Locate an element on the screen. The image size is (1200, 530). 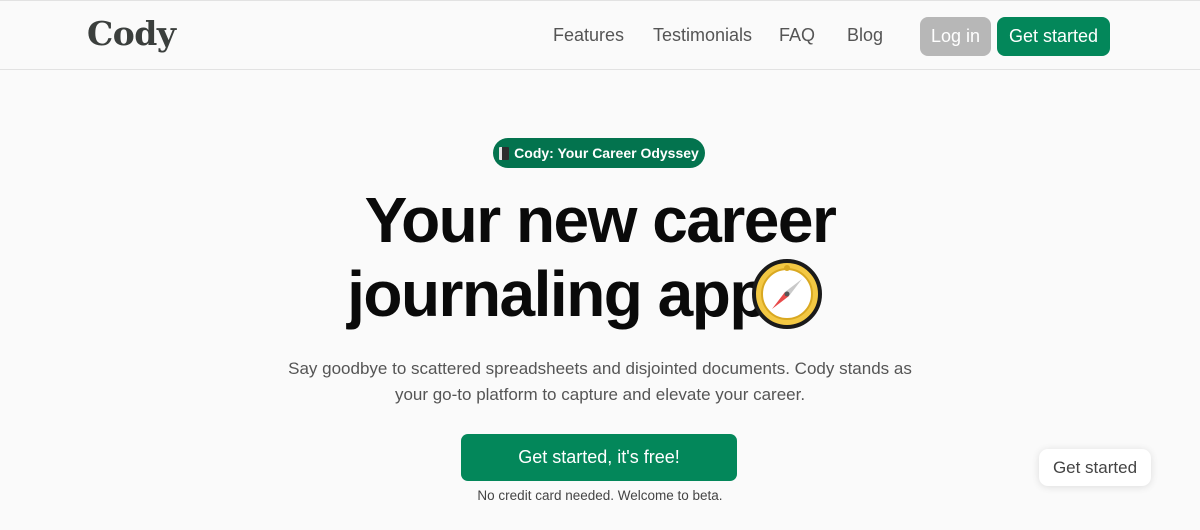
headline-line-1: Your new career is located at coordinates (600, 220).